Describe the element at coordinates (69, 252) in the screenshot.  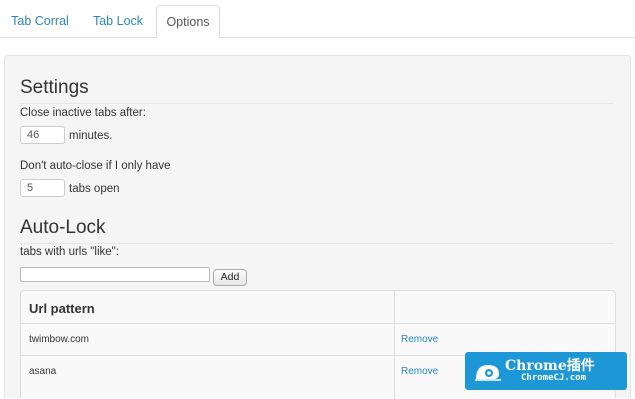
I see `url-like-label: tabs with urls "like":` at that location.